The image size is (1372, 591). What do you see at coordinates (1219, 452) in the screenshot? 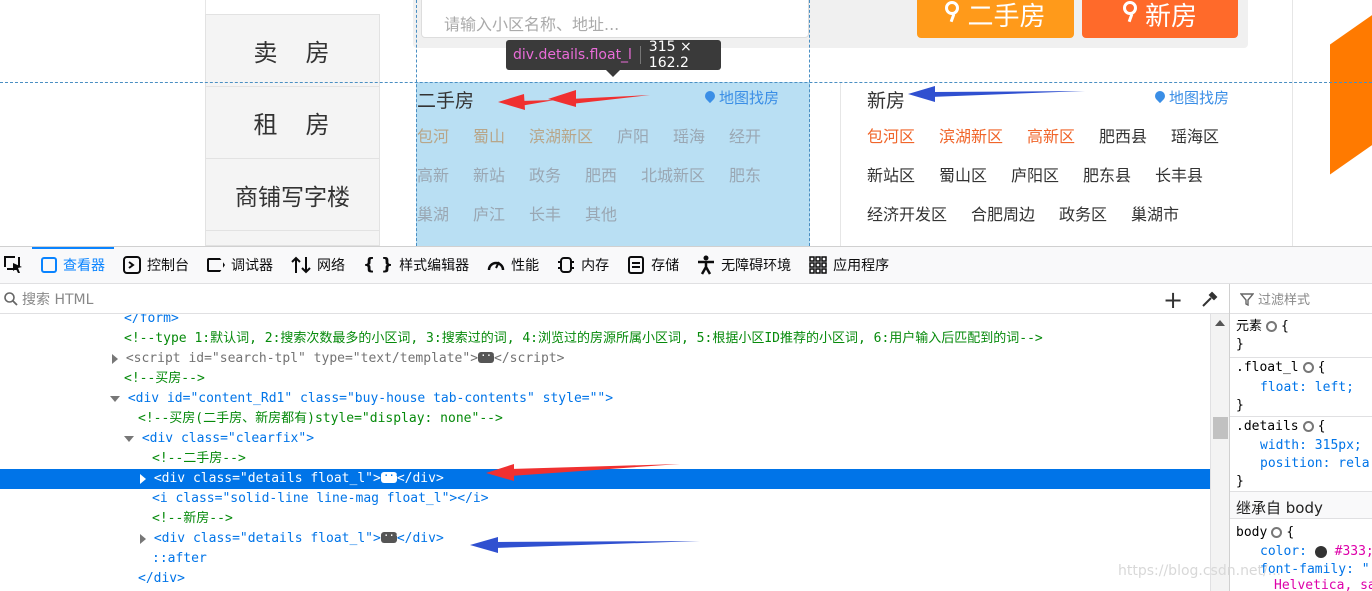
I see `markup-scrollbar` at bounding box center [1219, 452].